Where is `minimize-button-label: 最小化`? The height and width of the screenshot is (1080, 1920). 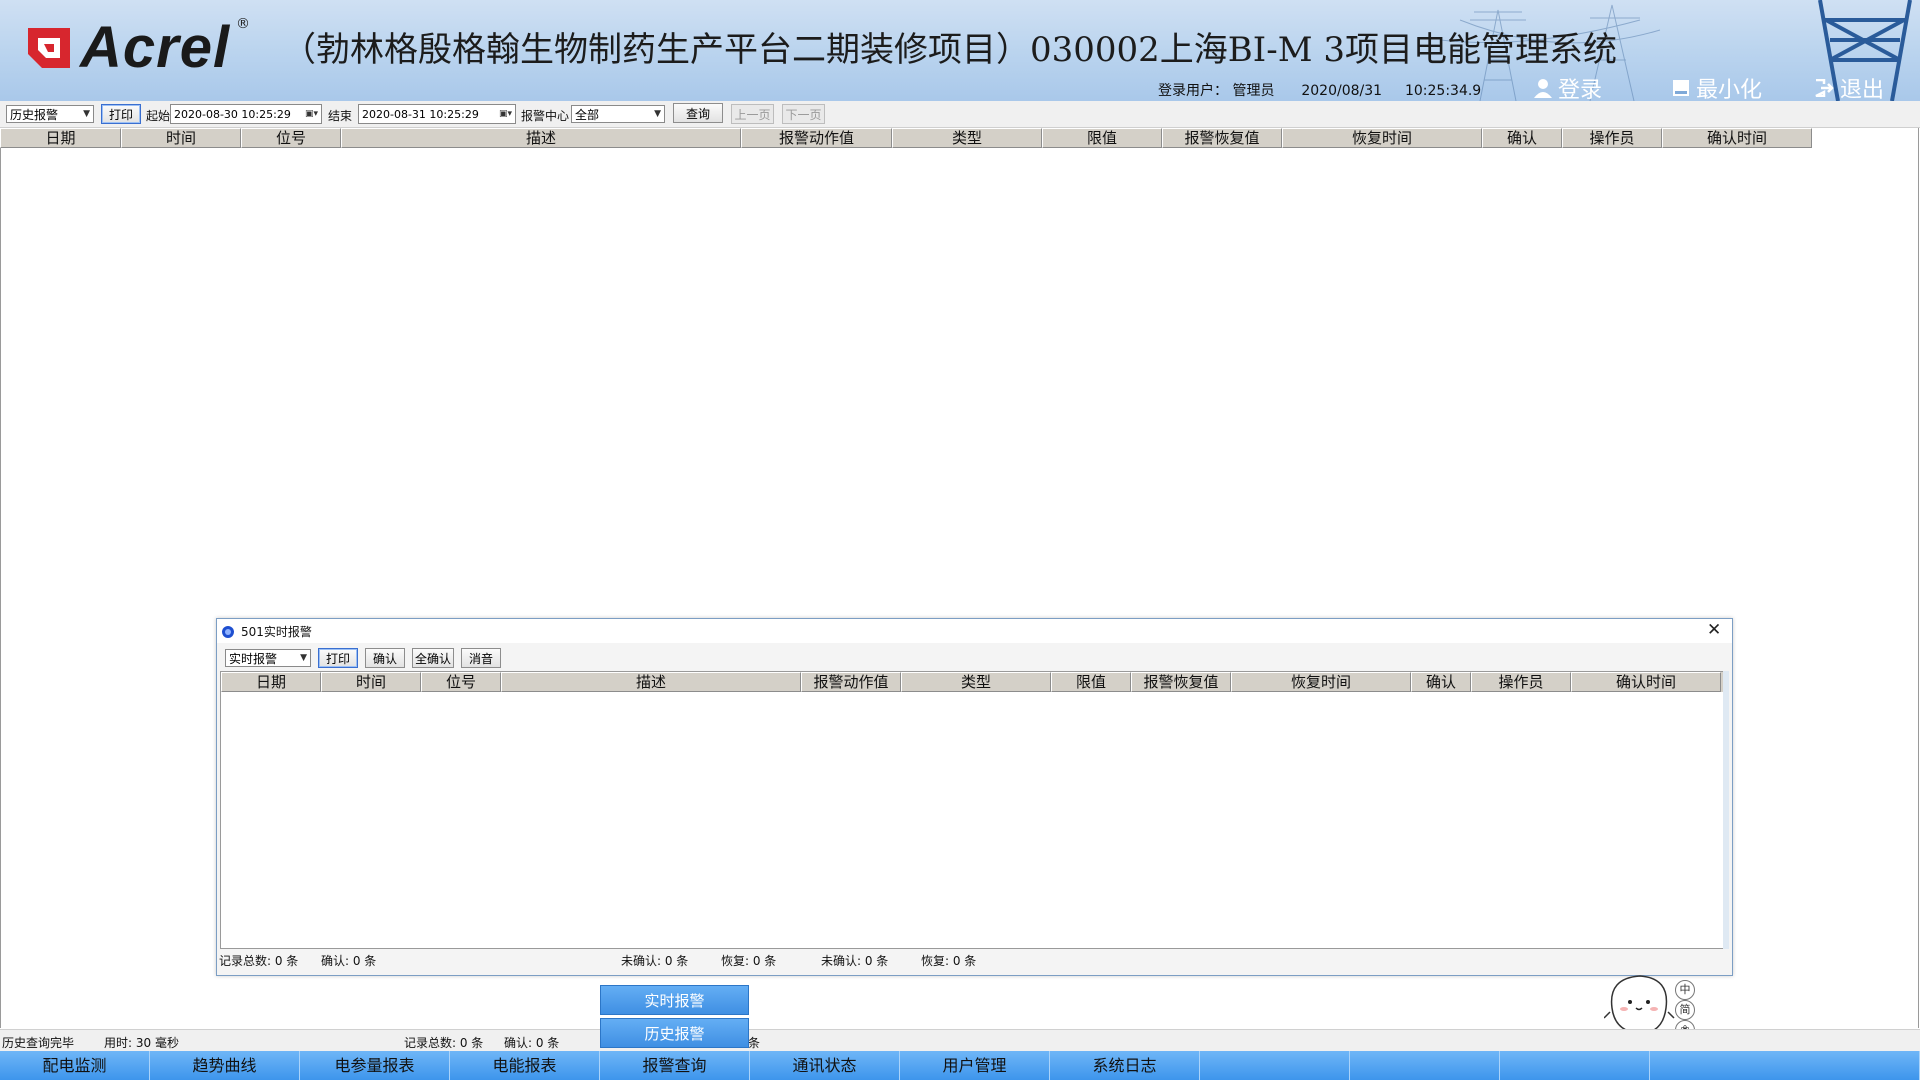 minimize-button-label: 最小化 is located at coordinates (1729, 90).